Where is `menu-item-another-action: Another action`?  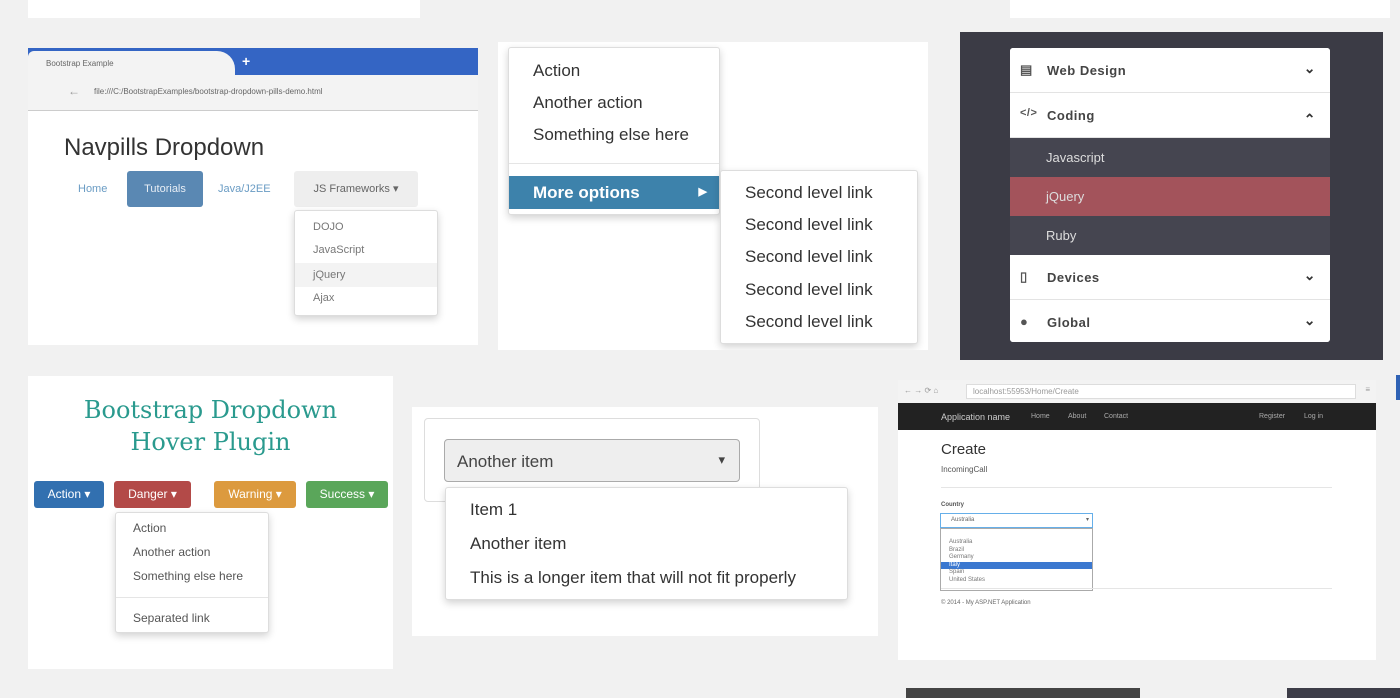 menu-item-another-action: Another action is located at coordinates (614, 103).